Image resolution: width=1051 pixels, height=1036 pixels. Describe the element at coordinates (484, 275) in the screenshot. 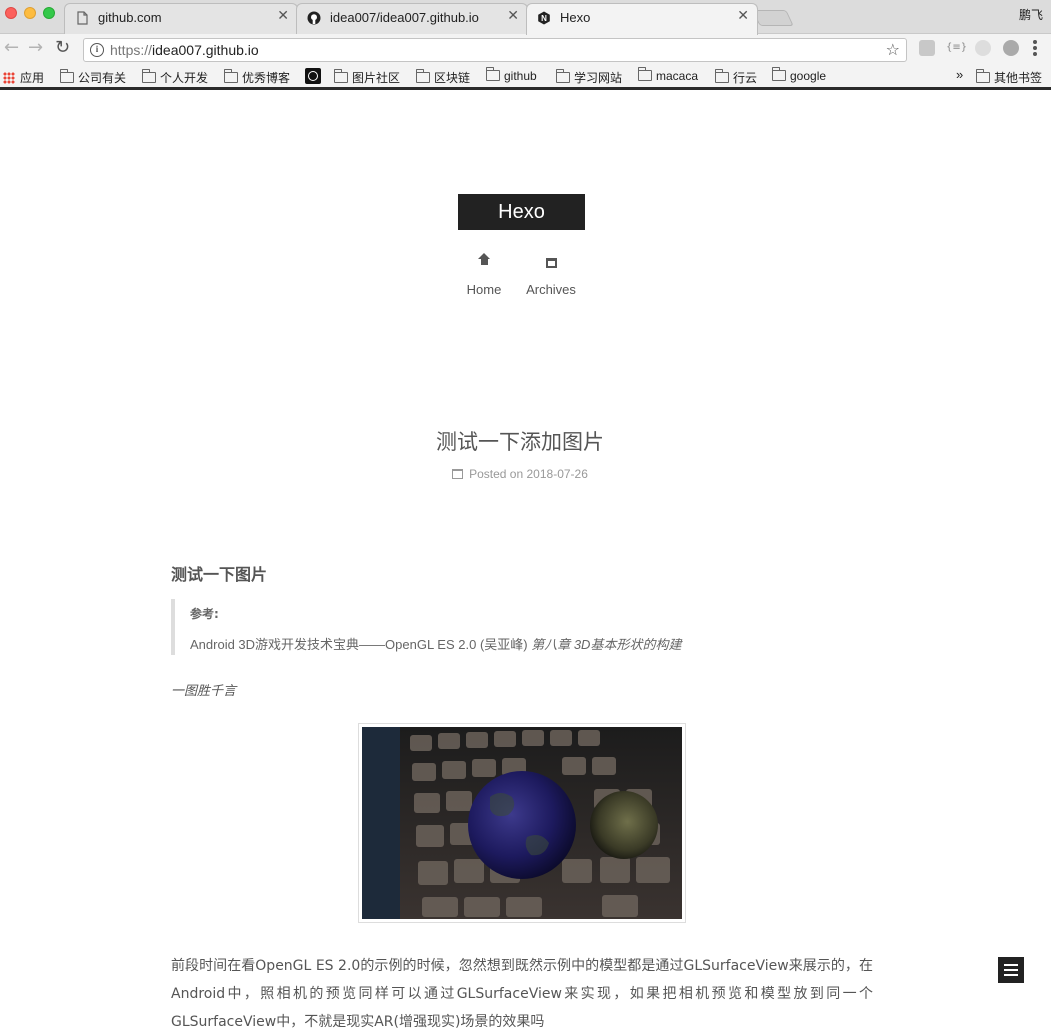

I see `menu-item-home: Home` at that location.